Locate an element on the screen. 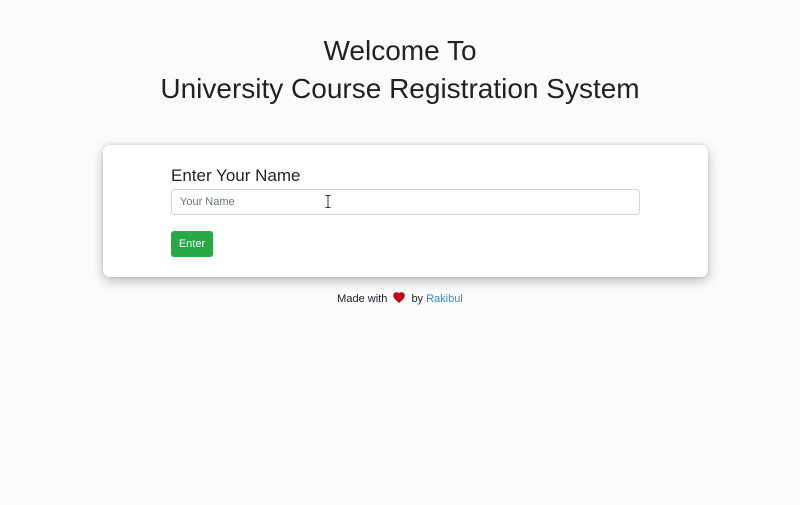  footer-made-with: Made with is located at coordinates (362, 299).